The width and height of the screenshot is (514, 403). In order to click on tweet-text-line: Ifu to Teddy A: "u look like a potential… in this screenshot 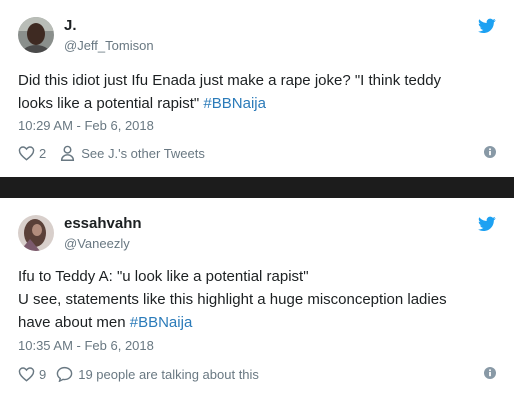, I will do `click(163, 276)`.